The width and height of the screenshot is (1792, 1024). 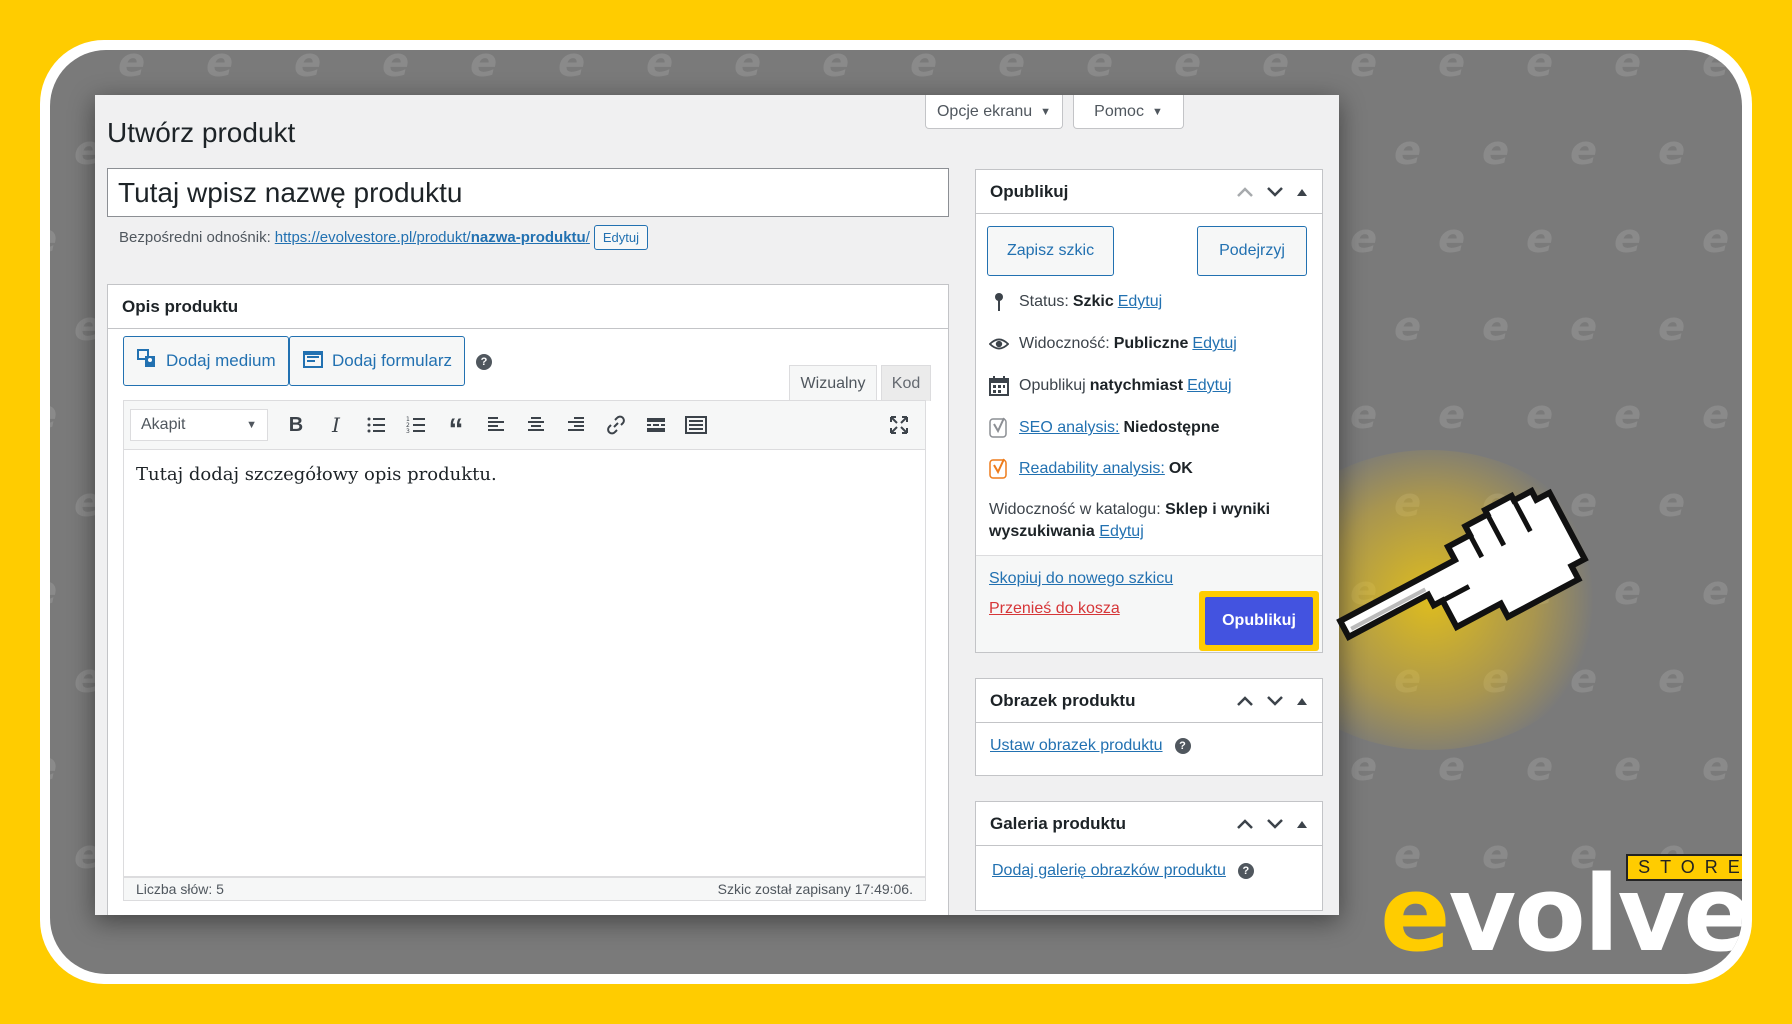 What do you see at coordinates (1050, 251) in the screenshot?
I see `save-draft-button: Zapisz szkic` at bounding box center [1050, 251].